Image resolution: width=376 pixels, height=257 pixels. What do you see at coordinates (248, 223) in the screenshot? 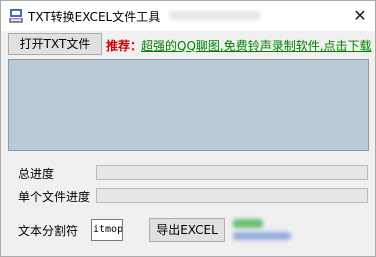
I see `site-logo-top` at bounding box center [248, 223].